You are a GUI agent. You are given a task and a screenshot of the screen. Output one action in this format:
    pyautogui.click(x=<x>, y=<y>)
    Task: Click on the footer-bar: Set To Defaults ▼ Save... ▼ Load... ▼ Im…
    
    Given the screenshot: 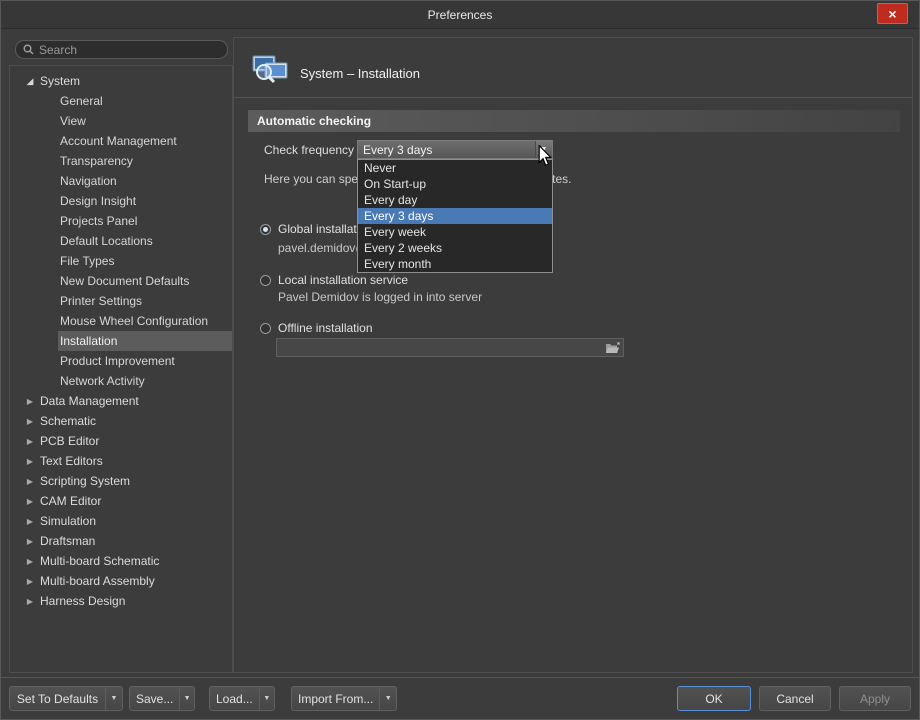 What is the action you would take?
    pyautogui.click(x=460, y=698)
    